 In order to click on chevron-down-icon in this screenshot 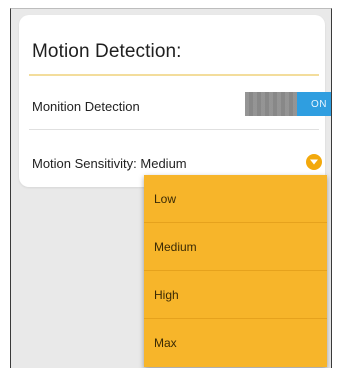, I will do `click(314, 162)`.